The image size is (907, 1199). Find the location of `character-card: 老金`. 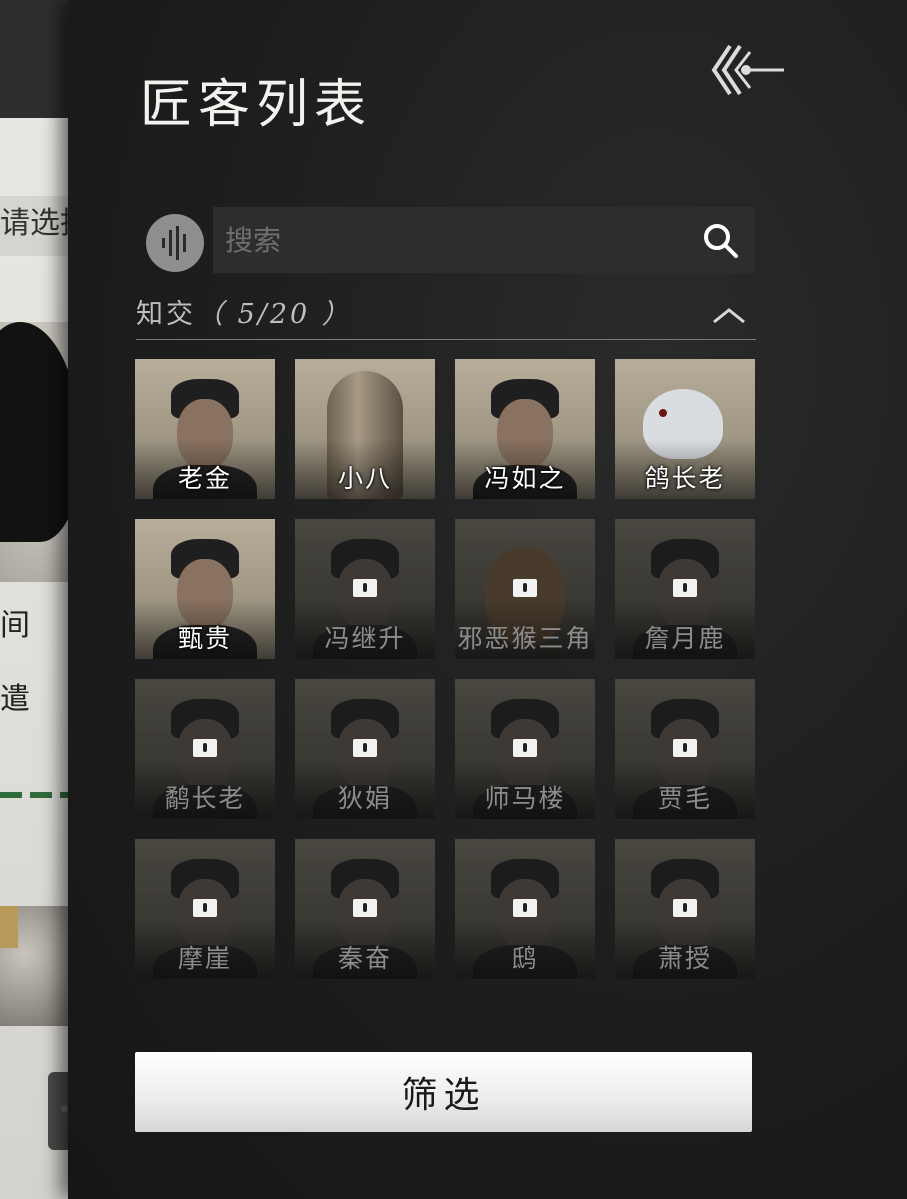

character-card: 老金 is located at coordinates (205, 429).